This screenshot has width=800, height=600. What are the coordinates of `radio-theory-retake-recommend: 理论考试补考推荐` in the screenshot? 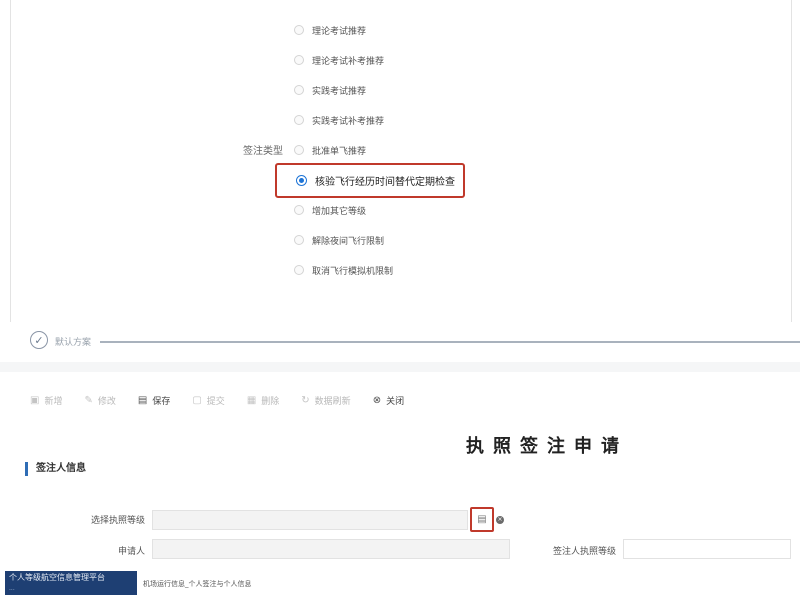 It's located at (339, 60).